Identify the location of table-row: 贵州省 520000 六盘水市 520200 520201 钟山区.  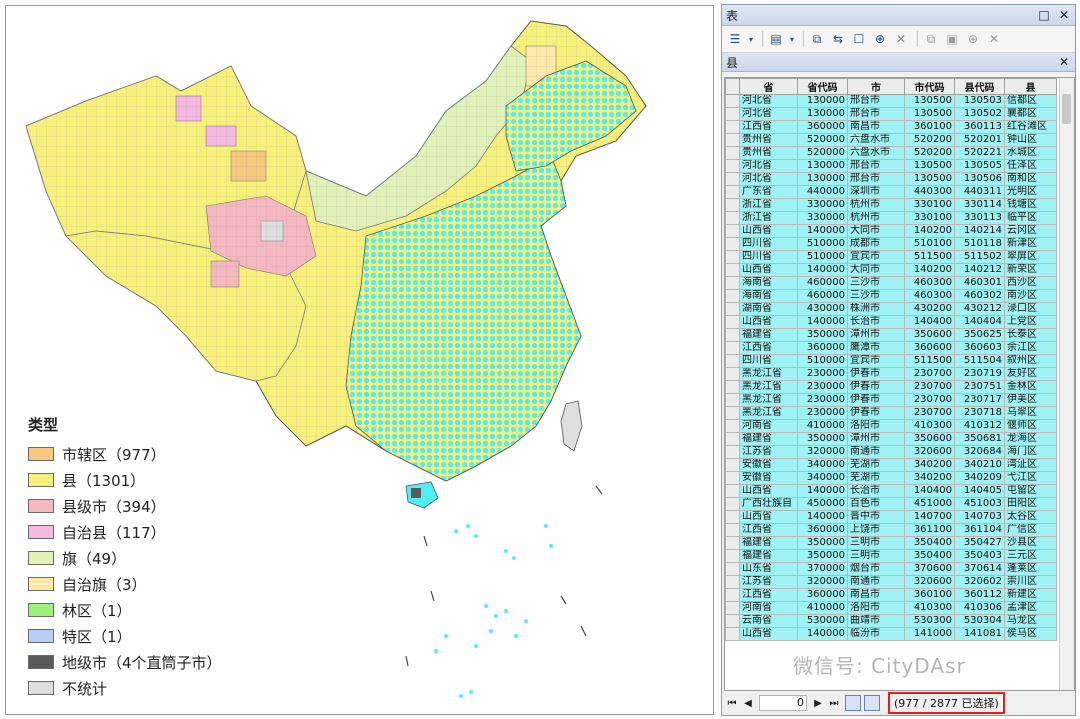
(891, 140).